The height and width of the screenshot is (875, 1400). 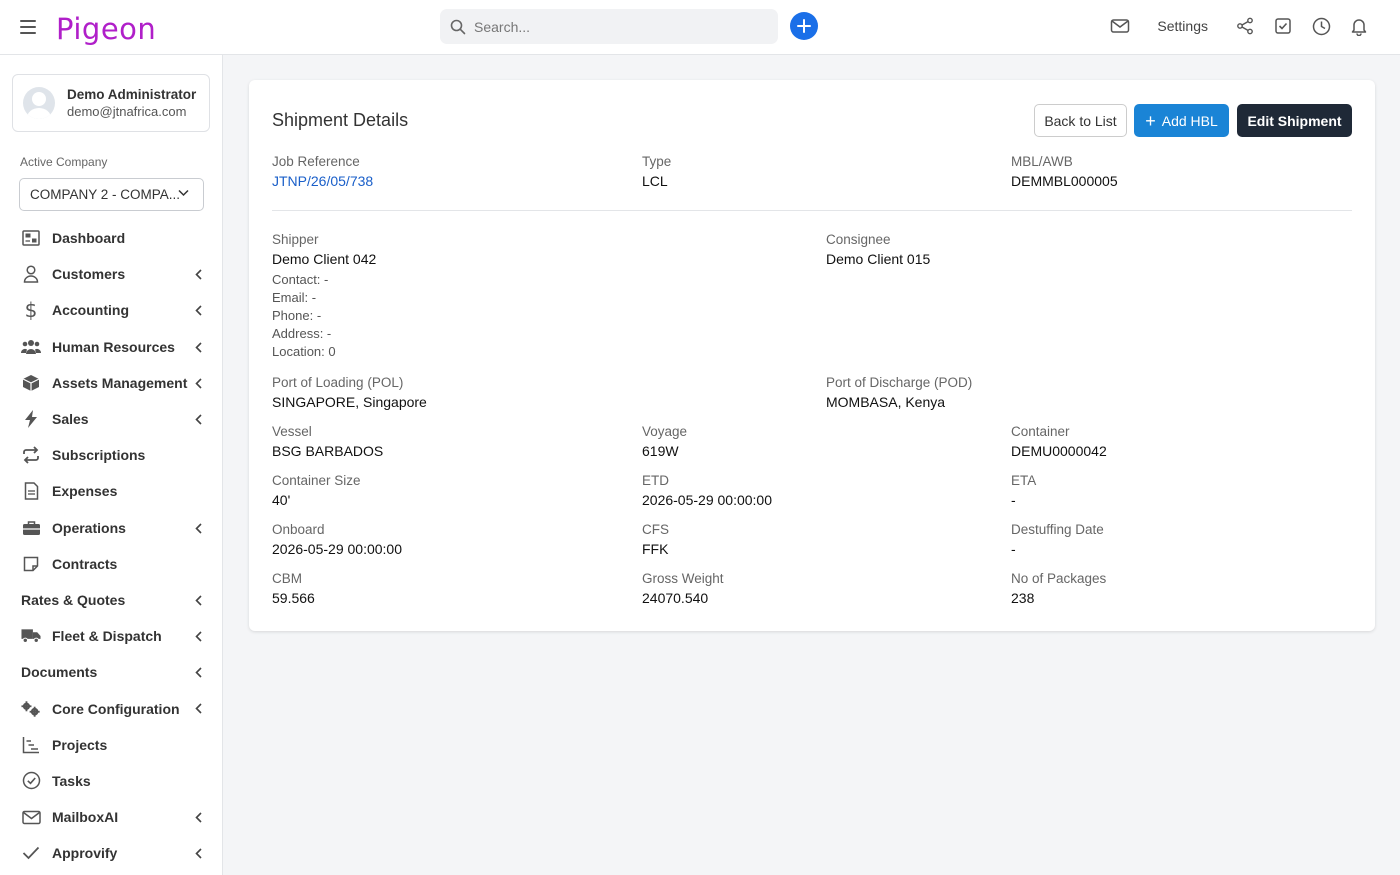 What do you see at coordinates (1040, 431) in the screenshot?
I see `field-label: Container` at bounding box center [1040, 431].